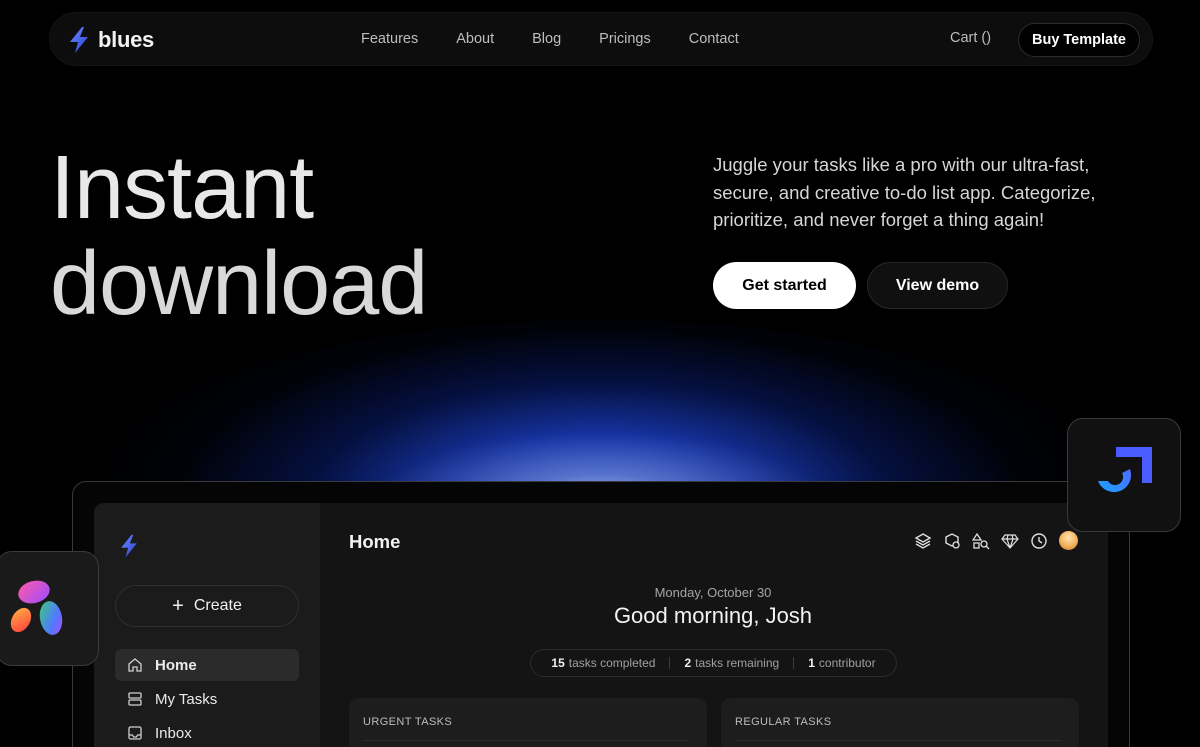 This screenshot has width=1200, height=747. What do you see at coordinates (900, 722) in the screenshot?
I see `regular-tasks-card: REGULAR TASKS` at bounding box center [900, 722].